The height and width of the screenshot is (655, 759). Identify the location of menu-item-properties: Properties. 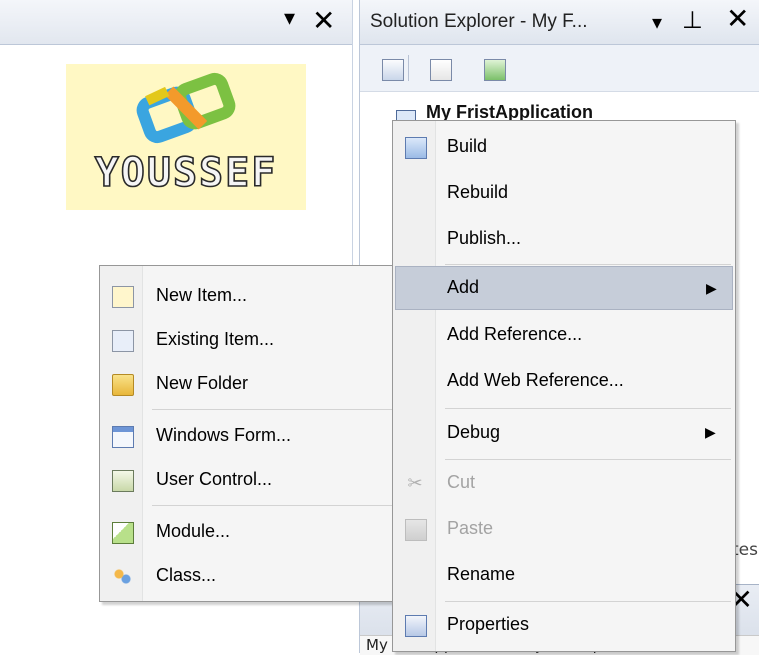
(564, 625).